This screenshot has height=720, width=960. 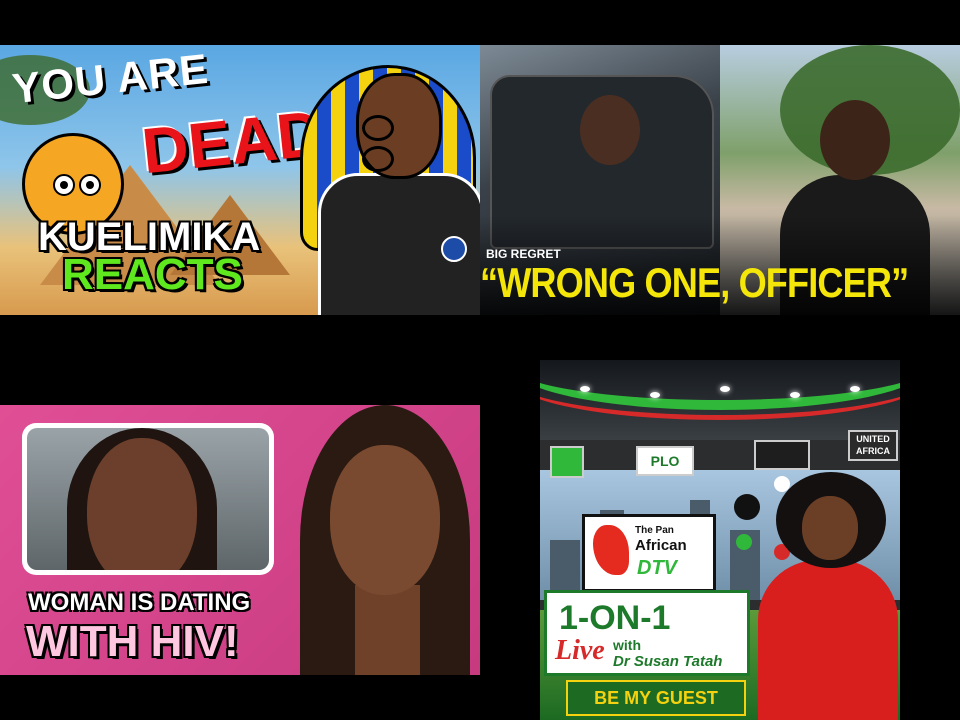 I want to click on united-africa-logo: UNITED AFRICA, so click(x=873, y=445).